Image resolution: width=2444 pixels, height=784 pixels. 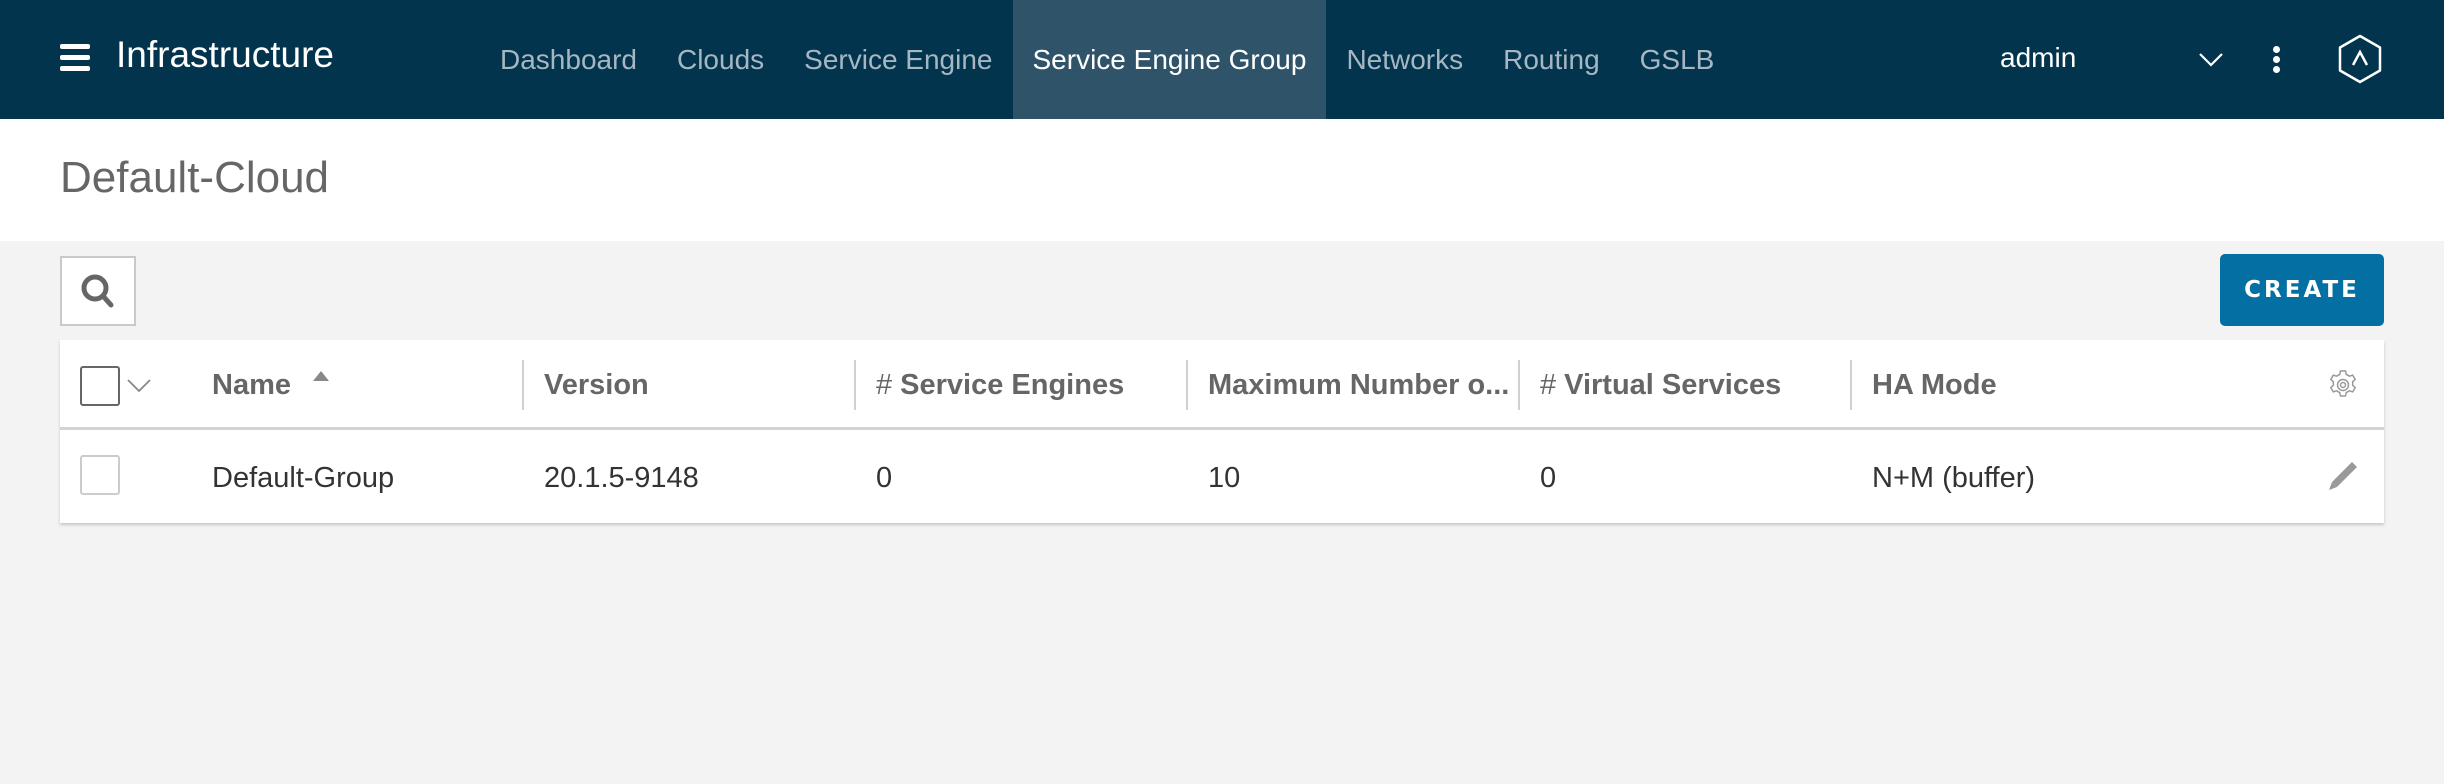 What do you see at coordinates (2343, 476) in the screenshot?
I see `pencil-edit-icon` at bounding box center [2343, 476].